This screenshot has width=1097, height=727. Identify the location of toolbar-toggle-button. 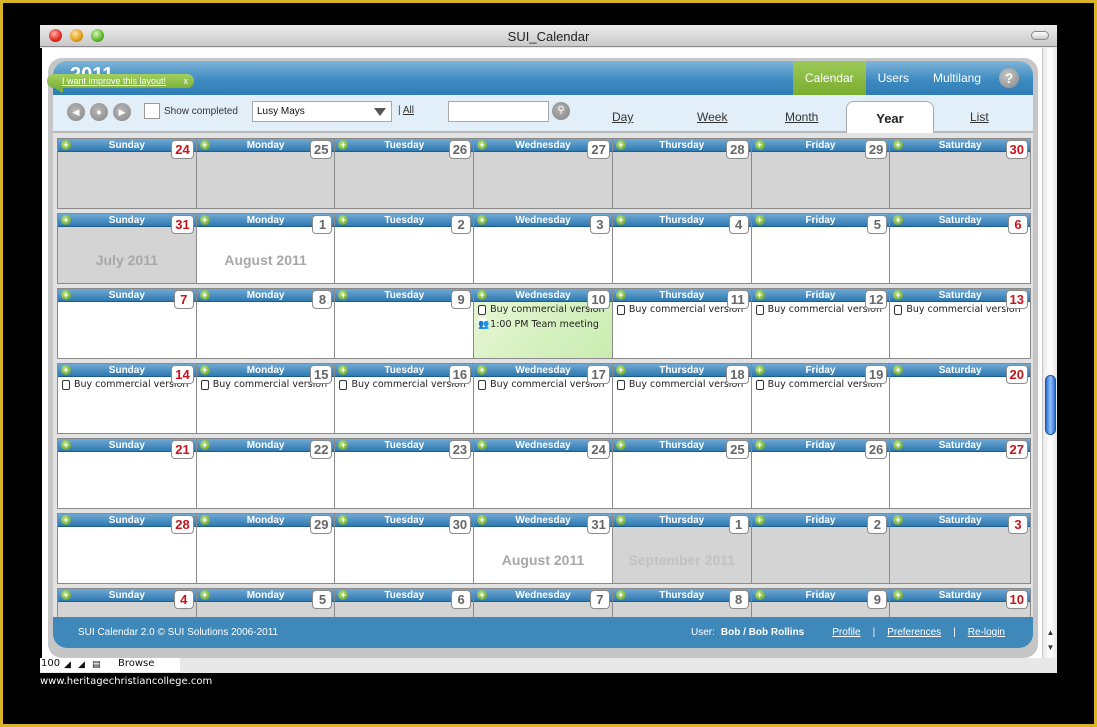
(1040, 35).